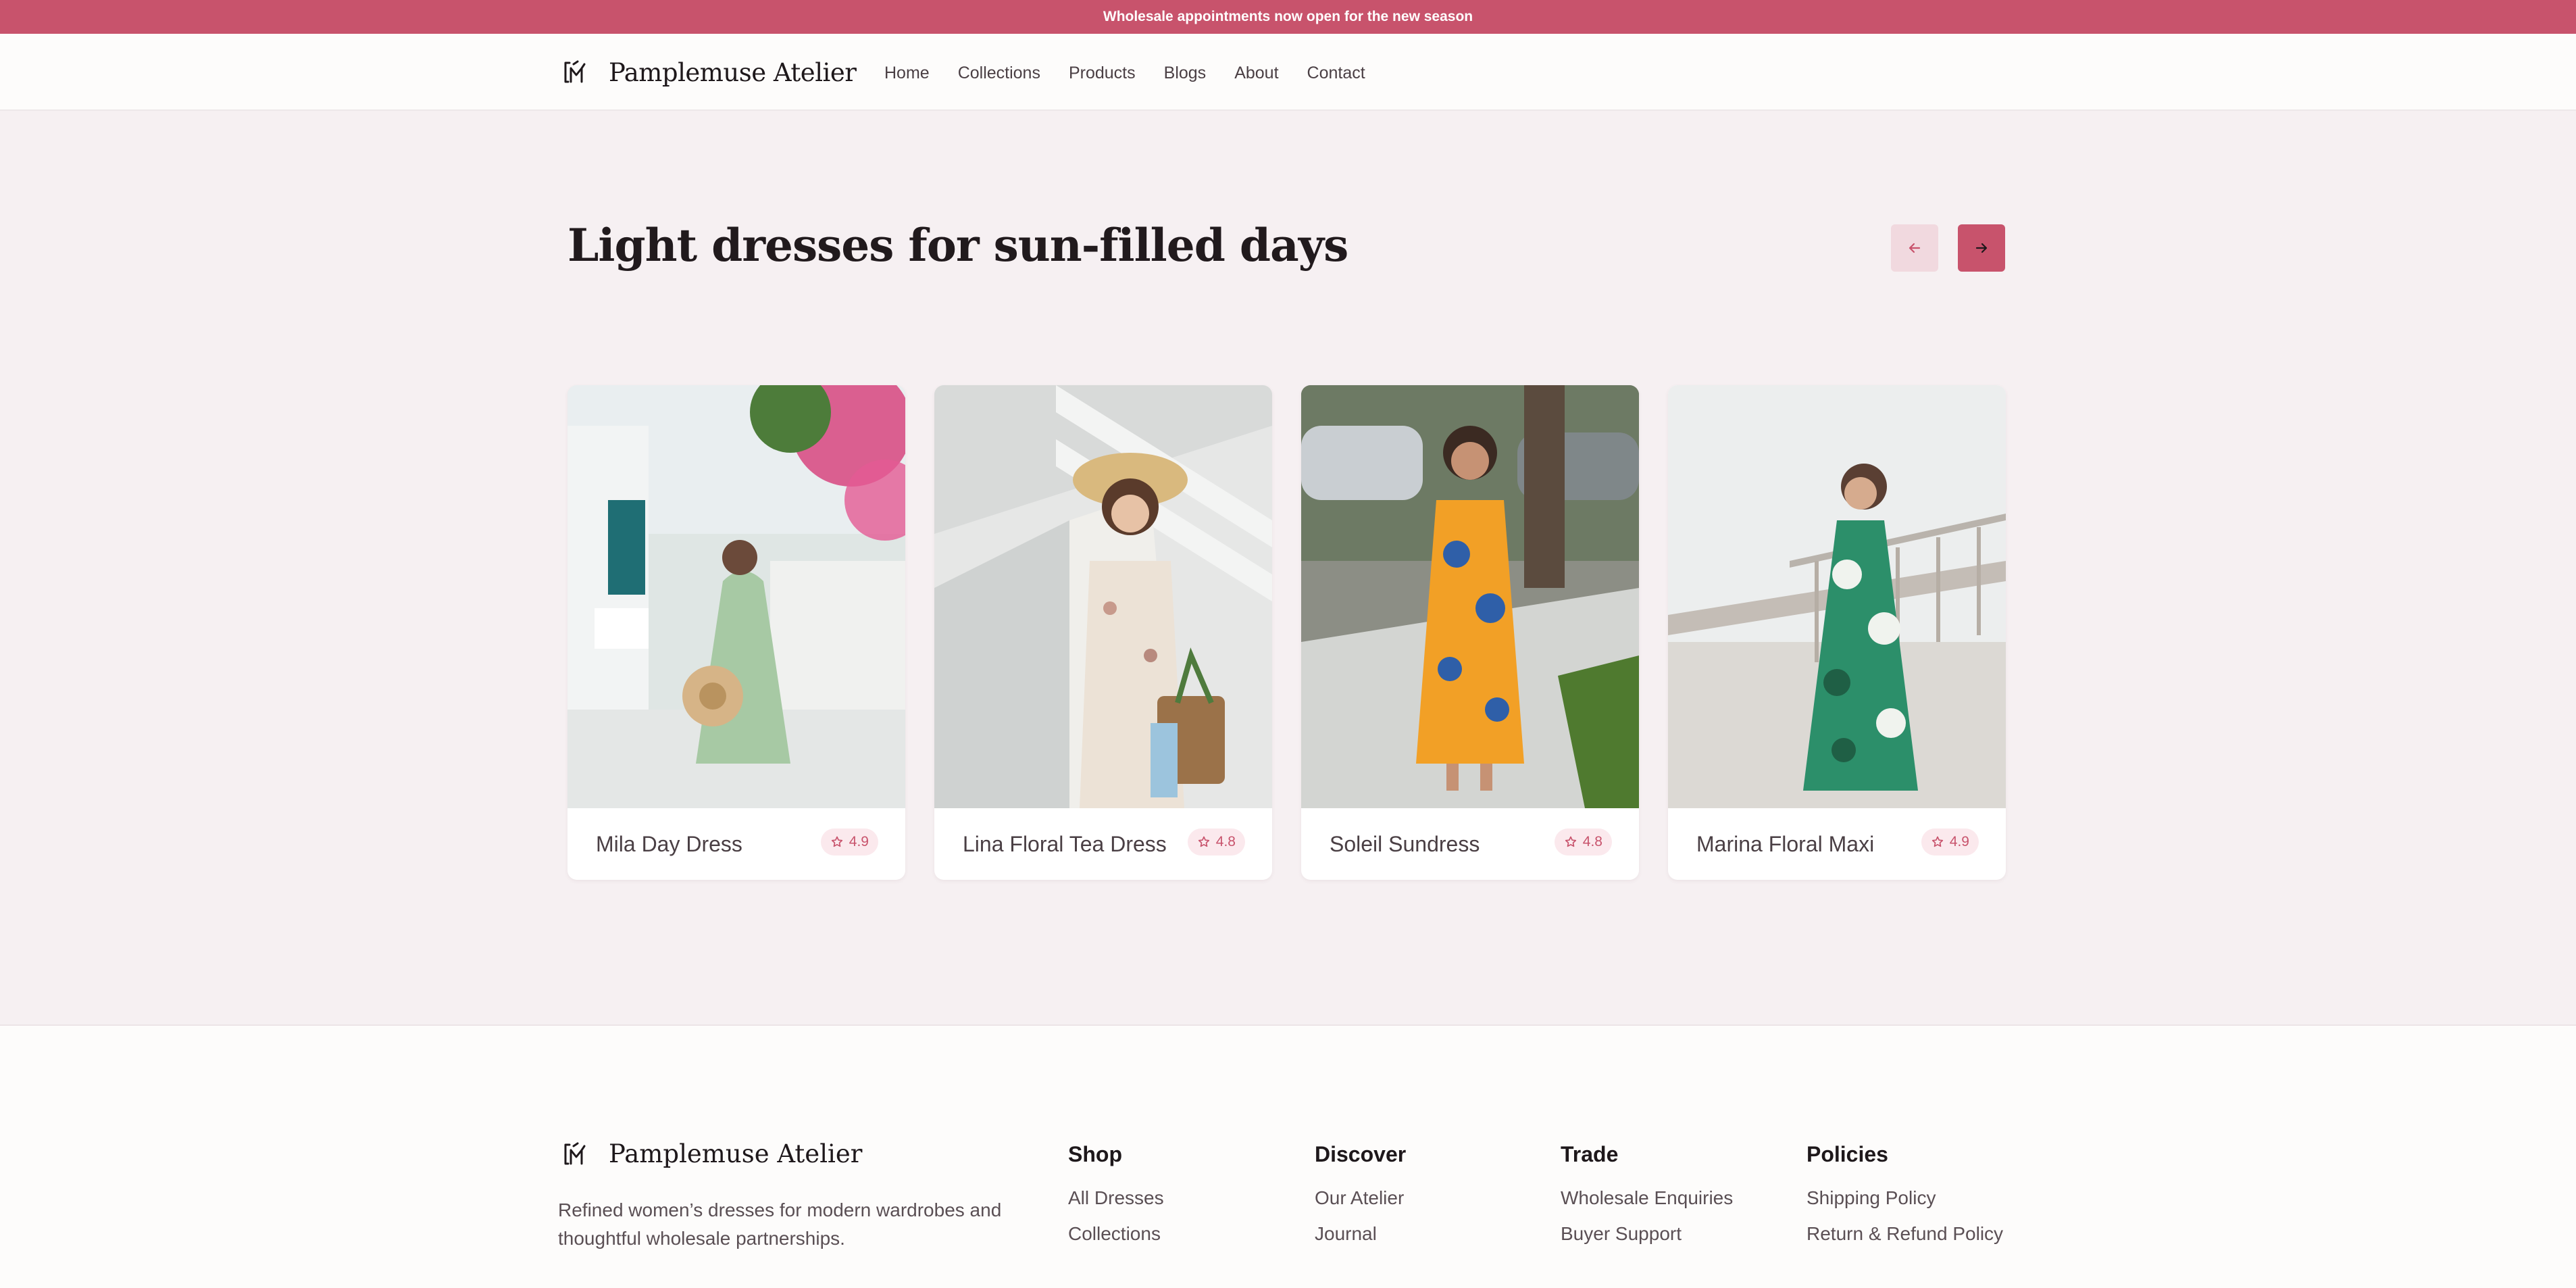  I want to click on footer-column-shop: Shop All Dresses Collections, so click(1116, 1201).